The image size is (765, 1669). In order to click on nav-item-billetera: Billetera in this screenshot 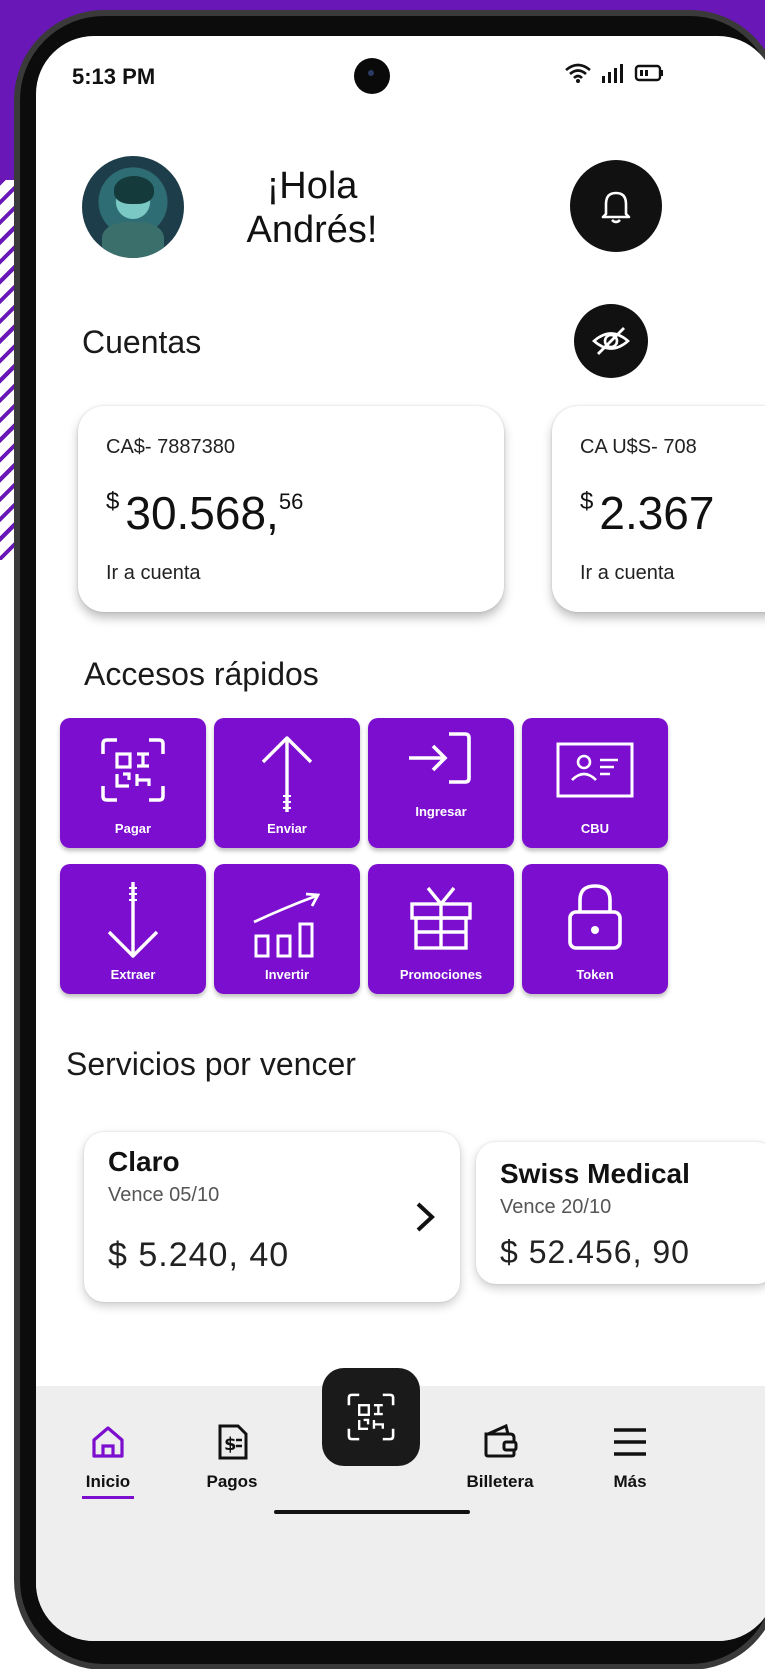, I will do `click(500, 1457)`.